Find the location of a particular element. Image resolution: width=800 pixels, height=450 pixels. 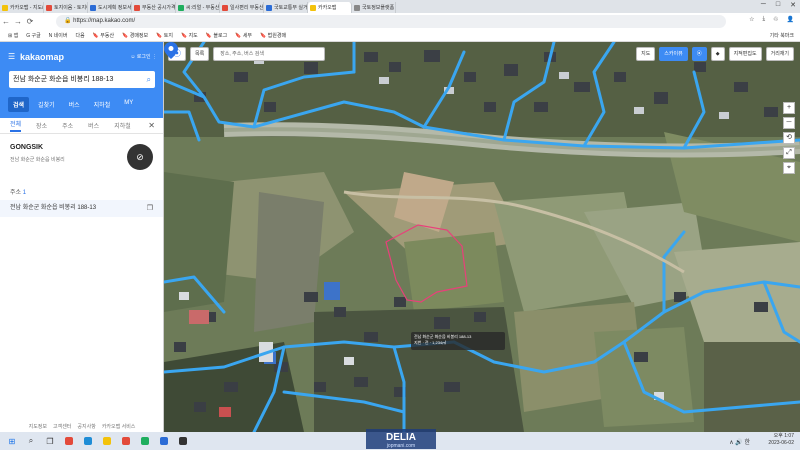

address-result: 전남 화순군 화순읍 비봉리 188-13 ❐ is located at coordinates (81, 208).